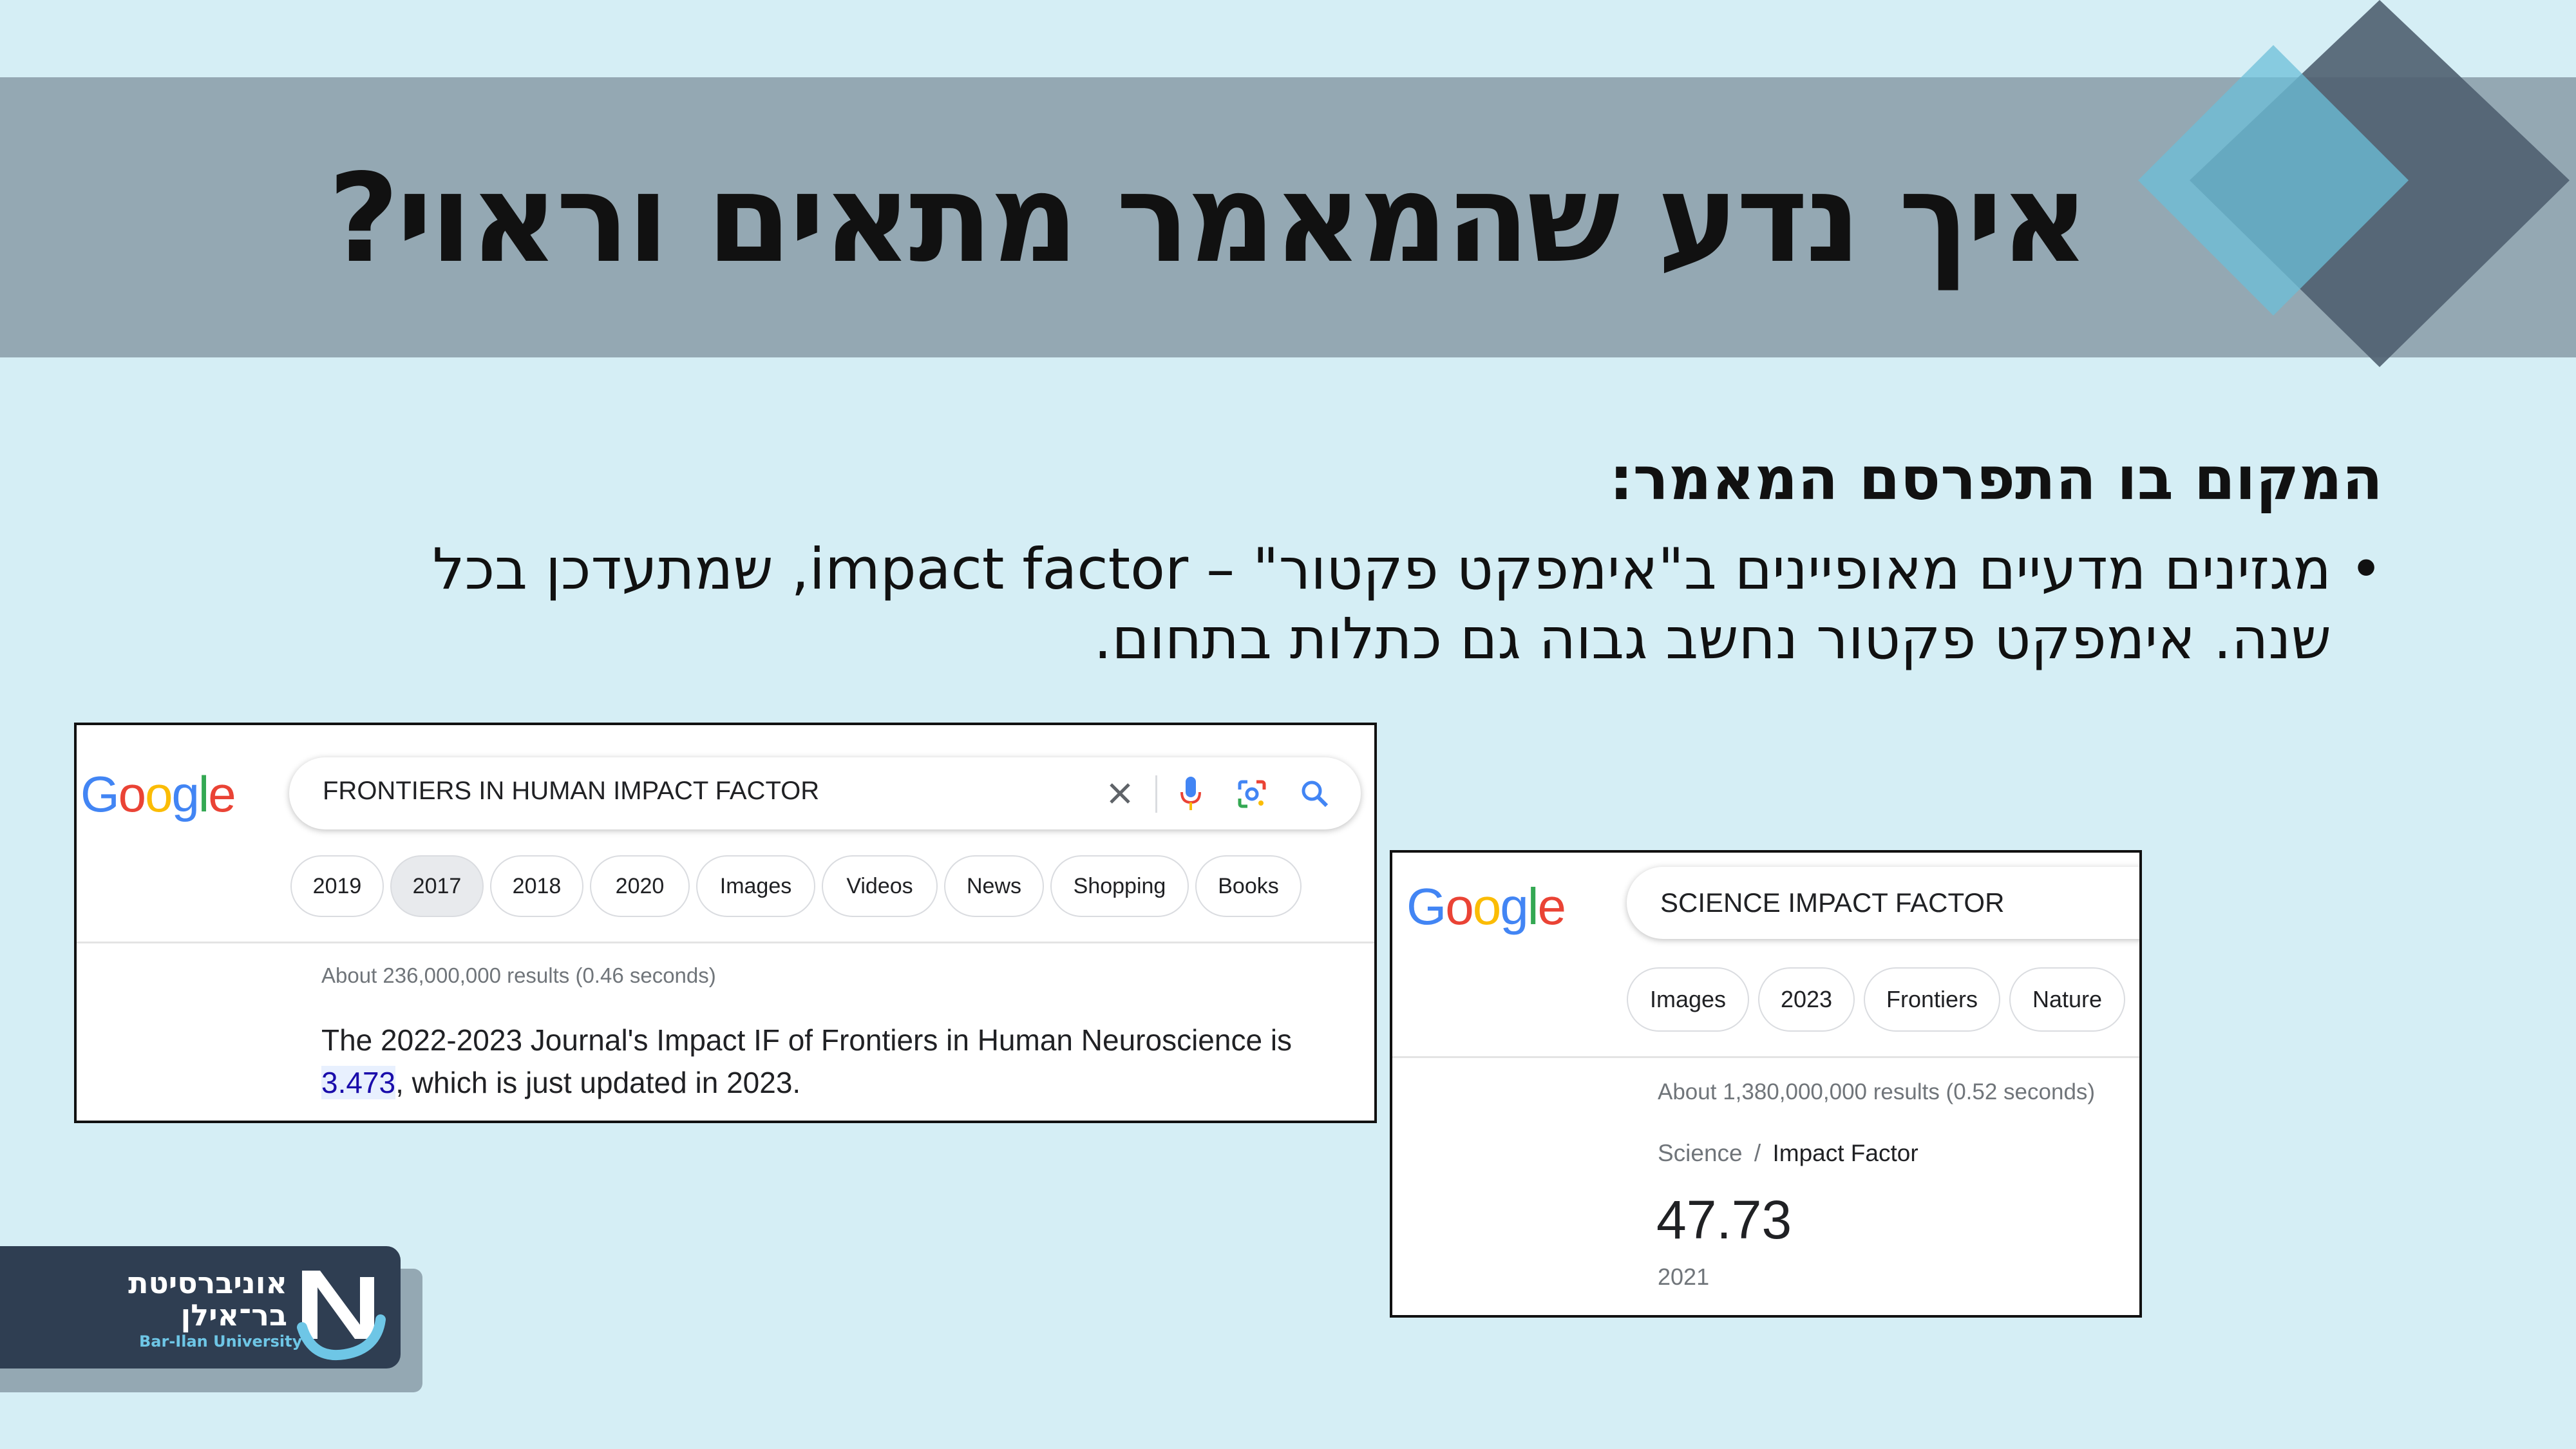 This screenshot has width=2576, height=1449. Describe the element at coordinates (1191, 794) in the screenshot. I see `microphone-icon` at that location.